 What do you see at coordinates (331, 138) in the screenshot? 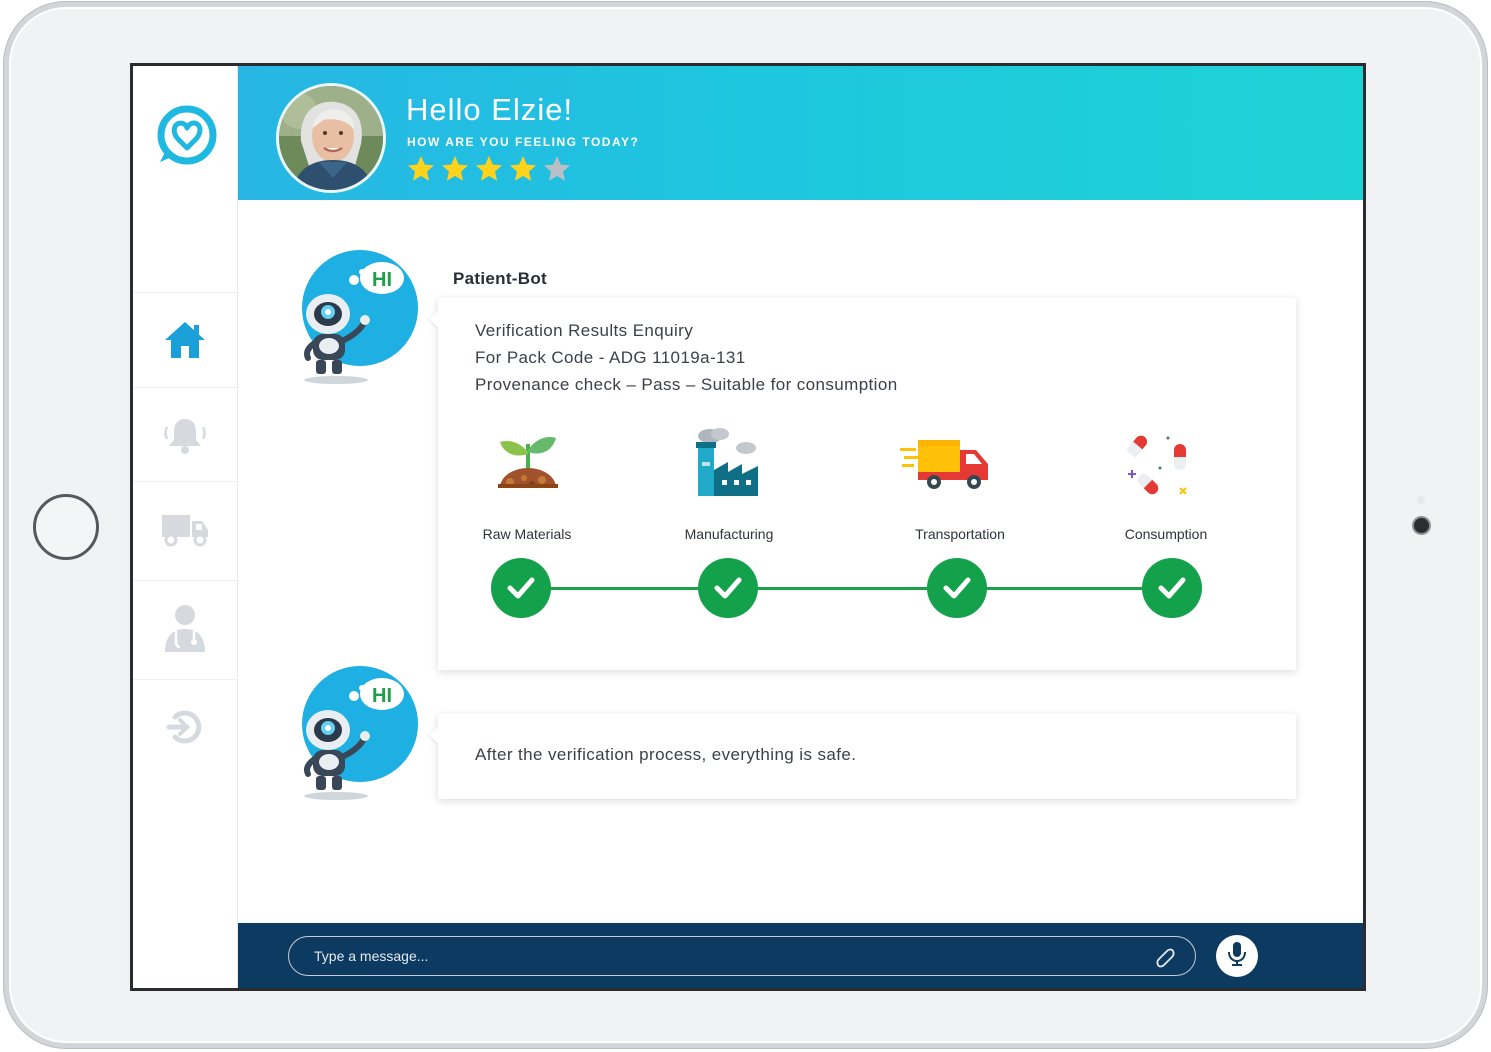
I see `user-avatar` at bounding box center [331, 138].